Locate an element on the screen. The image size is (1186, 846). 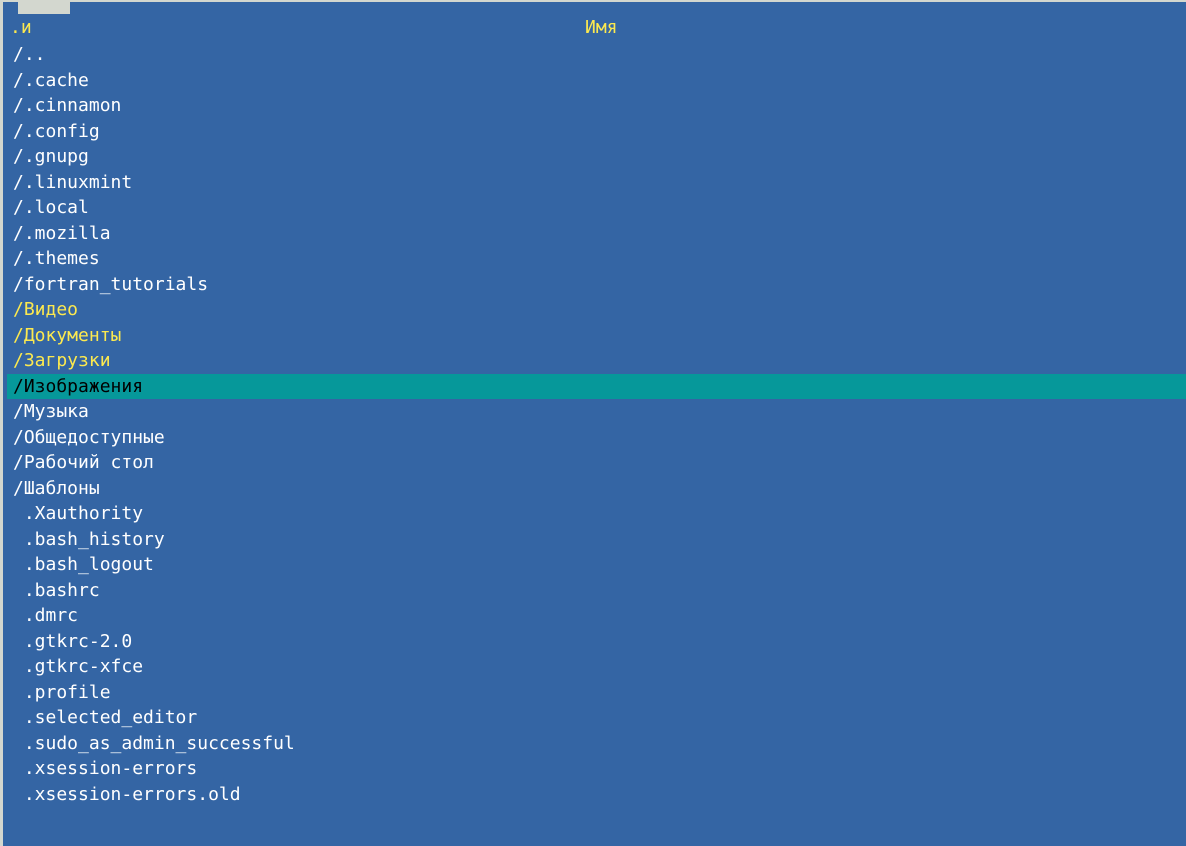
file-row: /.themes is located at coordinates (598, 259).